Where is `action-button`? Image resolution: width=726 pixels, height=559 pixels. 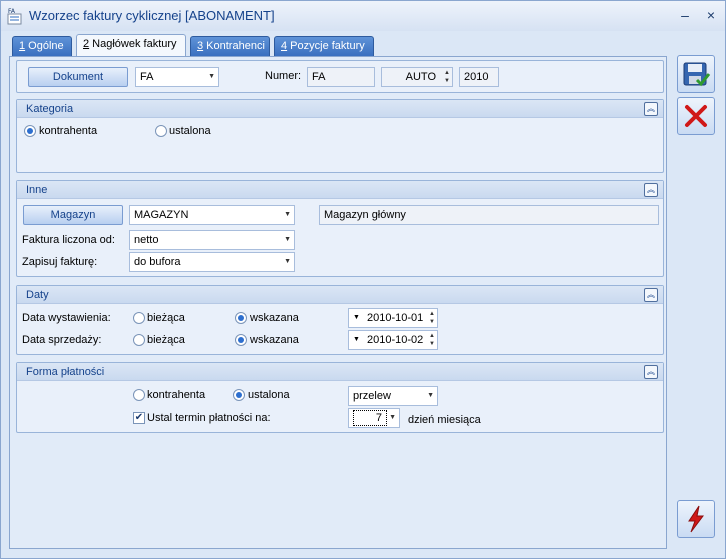
action-button is located at coordinates (696, 519).